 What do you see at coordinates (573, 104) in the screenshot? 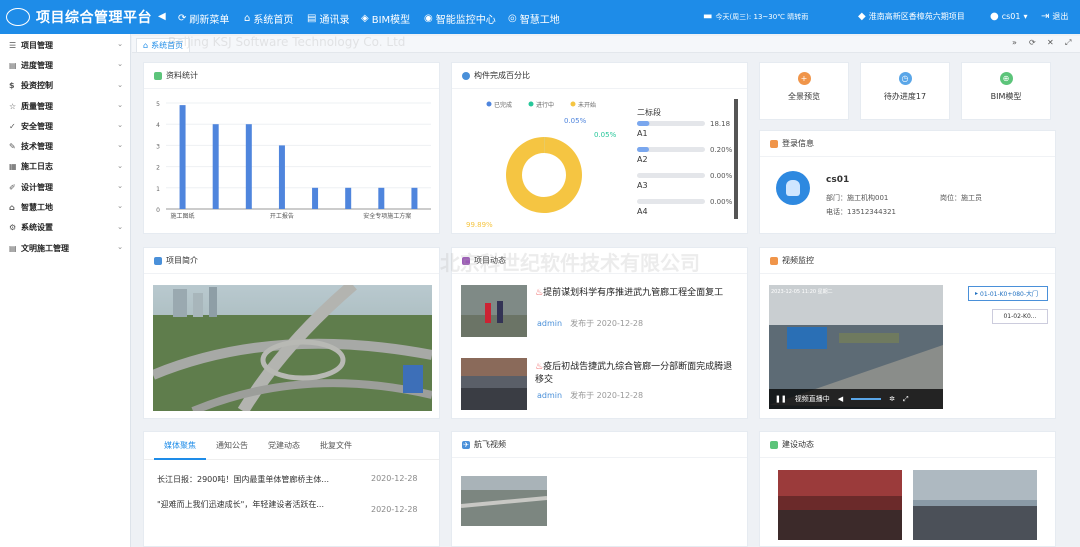
I see `legend-dot` at bounding box center [573, 104].